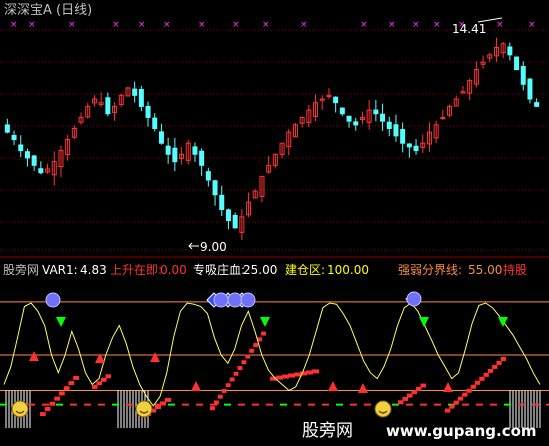 This screenshot has height=446, width=549. I want to click on build-value: 100.00, so click(348, 270).